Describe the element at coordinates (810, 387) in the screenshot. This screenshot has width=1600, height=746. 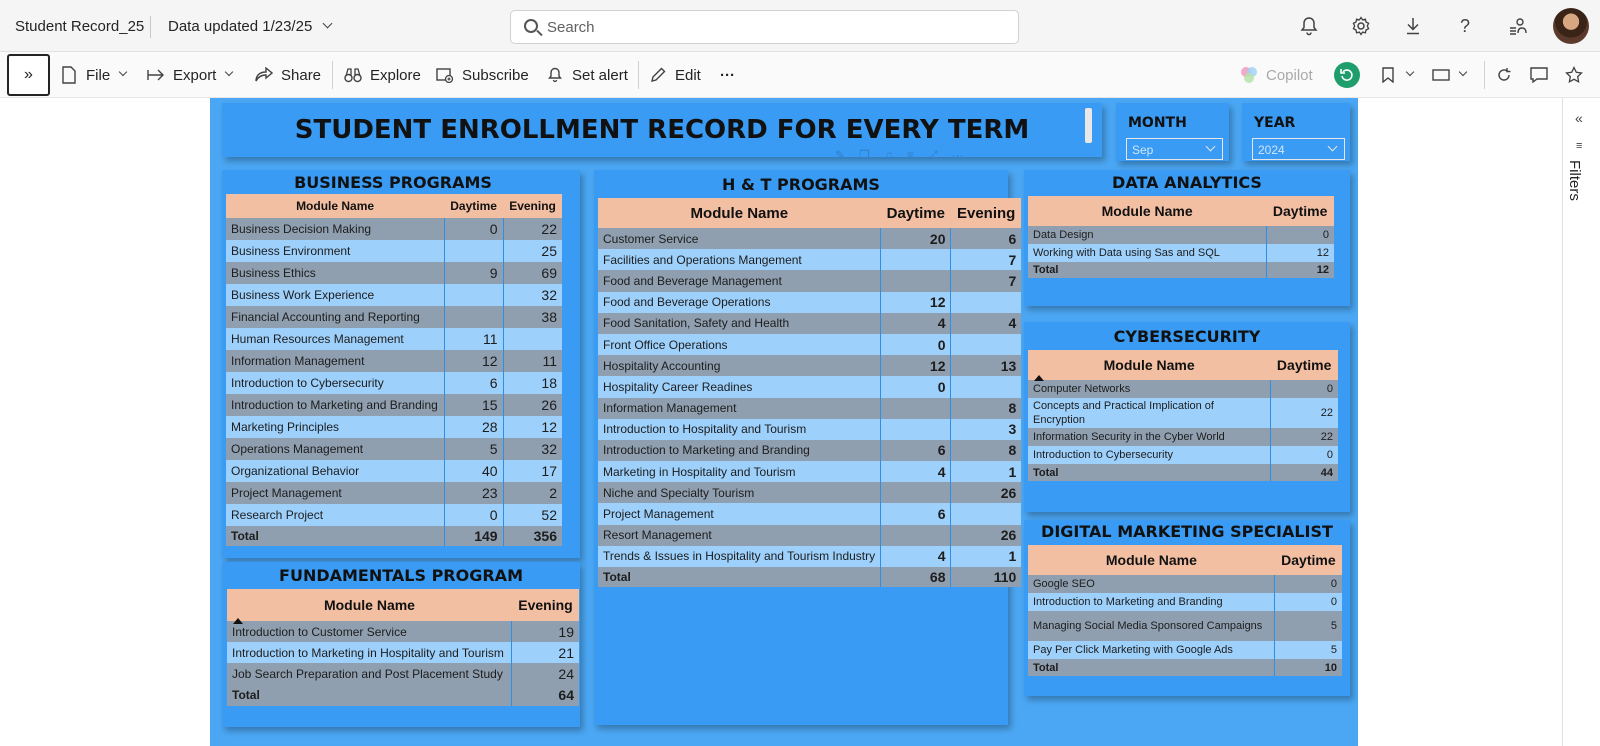
I see `table-row: Hospitality Career Readines 0` at that location.